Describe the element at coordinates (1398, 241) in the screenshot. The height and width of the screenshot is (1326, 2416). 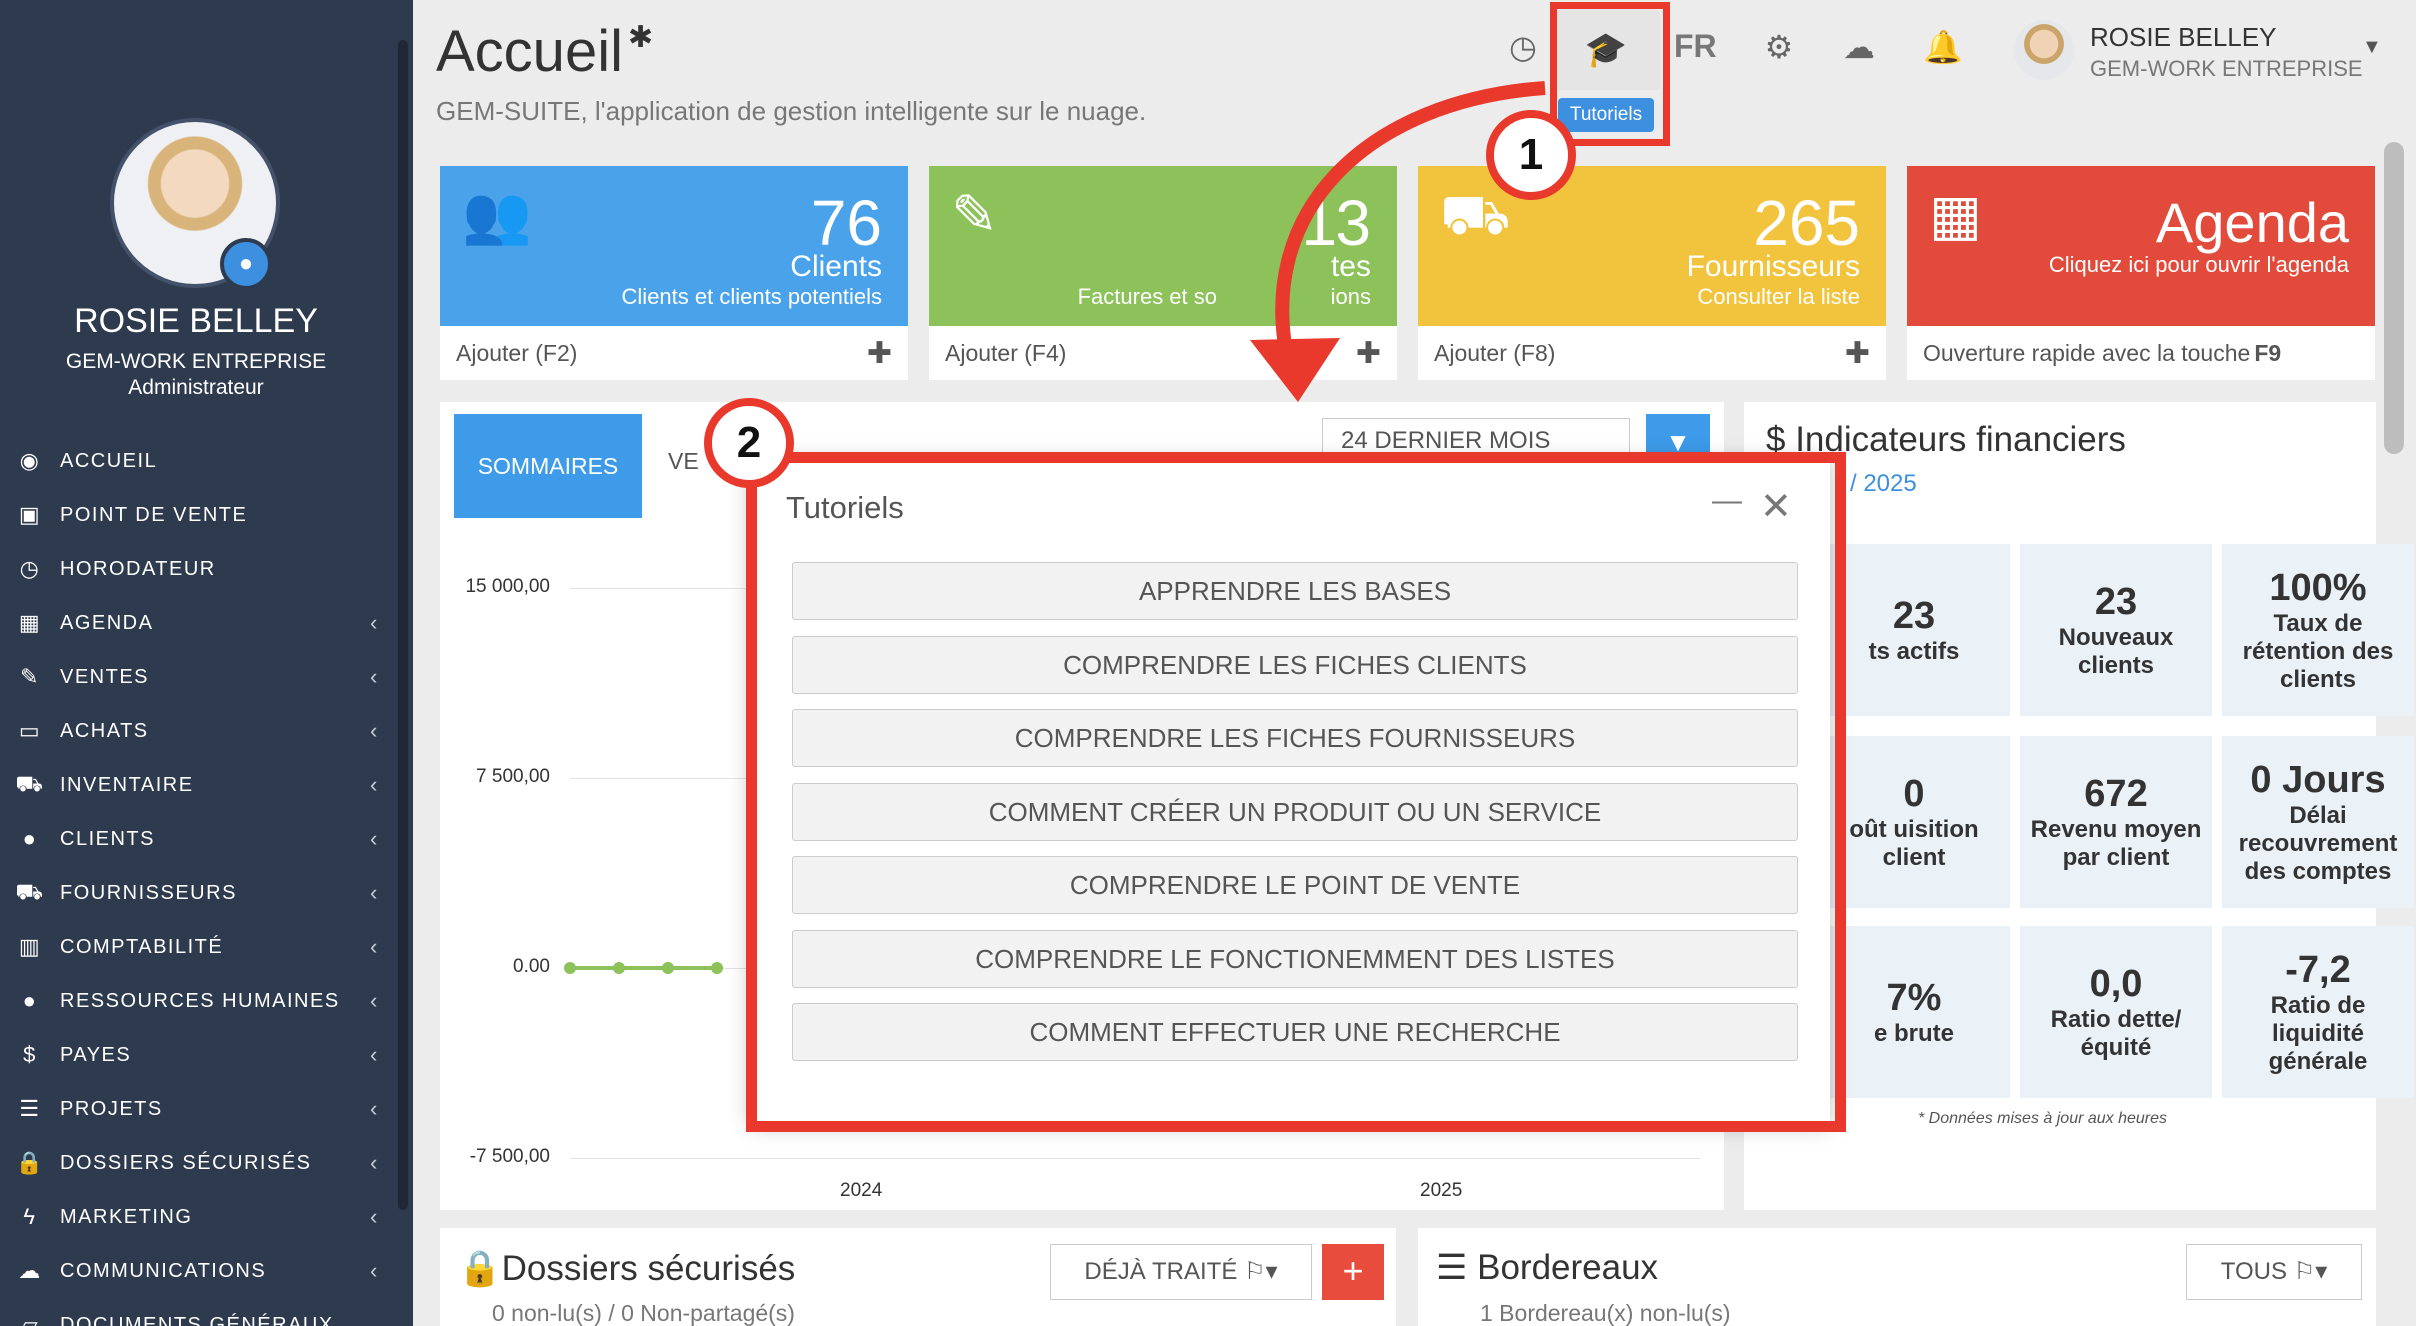
I see `annotation-arrow` at that location.